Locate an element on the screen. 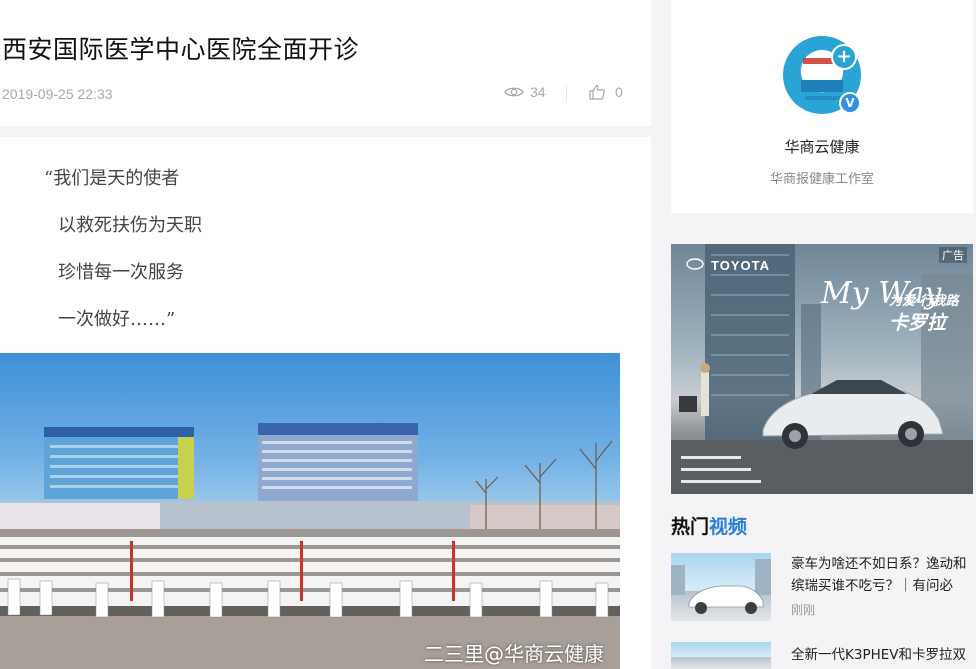  video-title: 全新一代K3PHEV和卡罗拉双 is located at coordinates (882, 655).